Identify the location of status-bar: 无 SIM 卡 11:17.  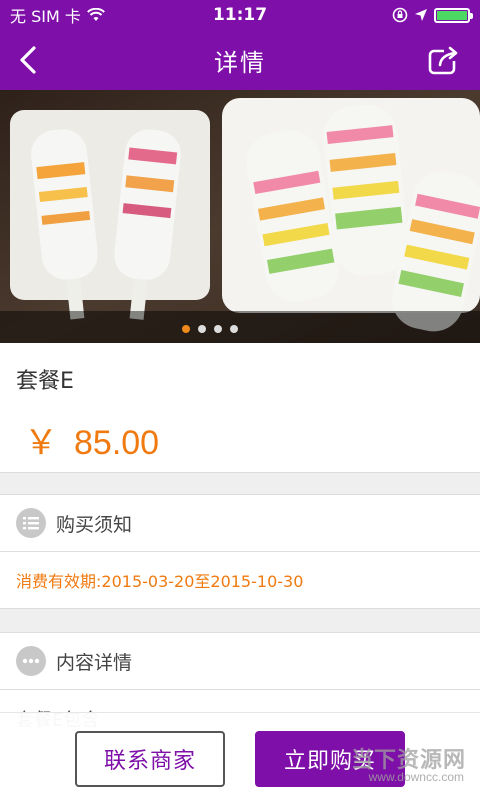
(240, 15).